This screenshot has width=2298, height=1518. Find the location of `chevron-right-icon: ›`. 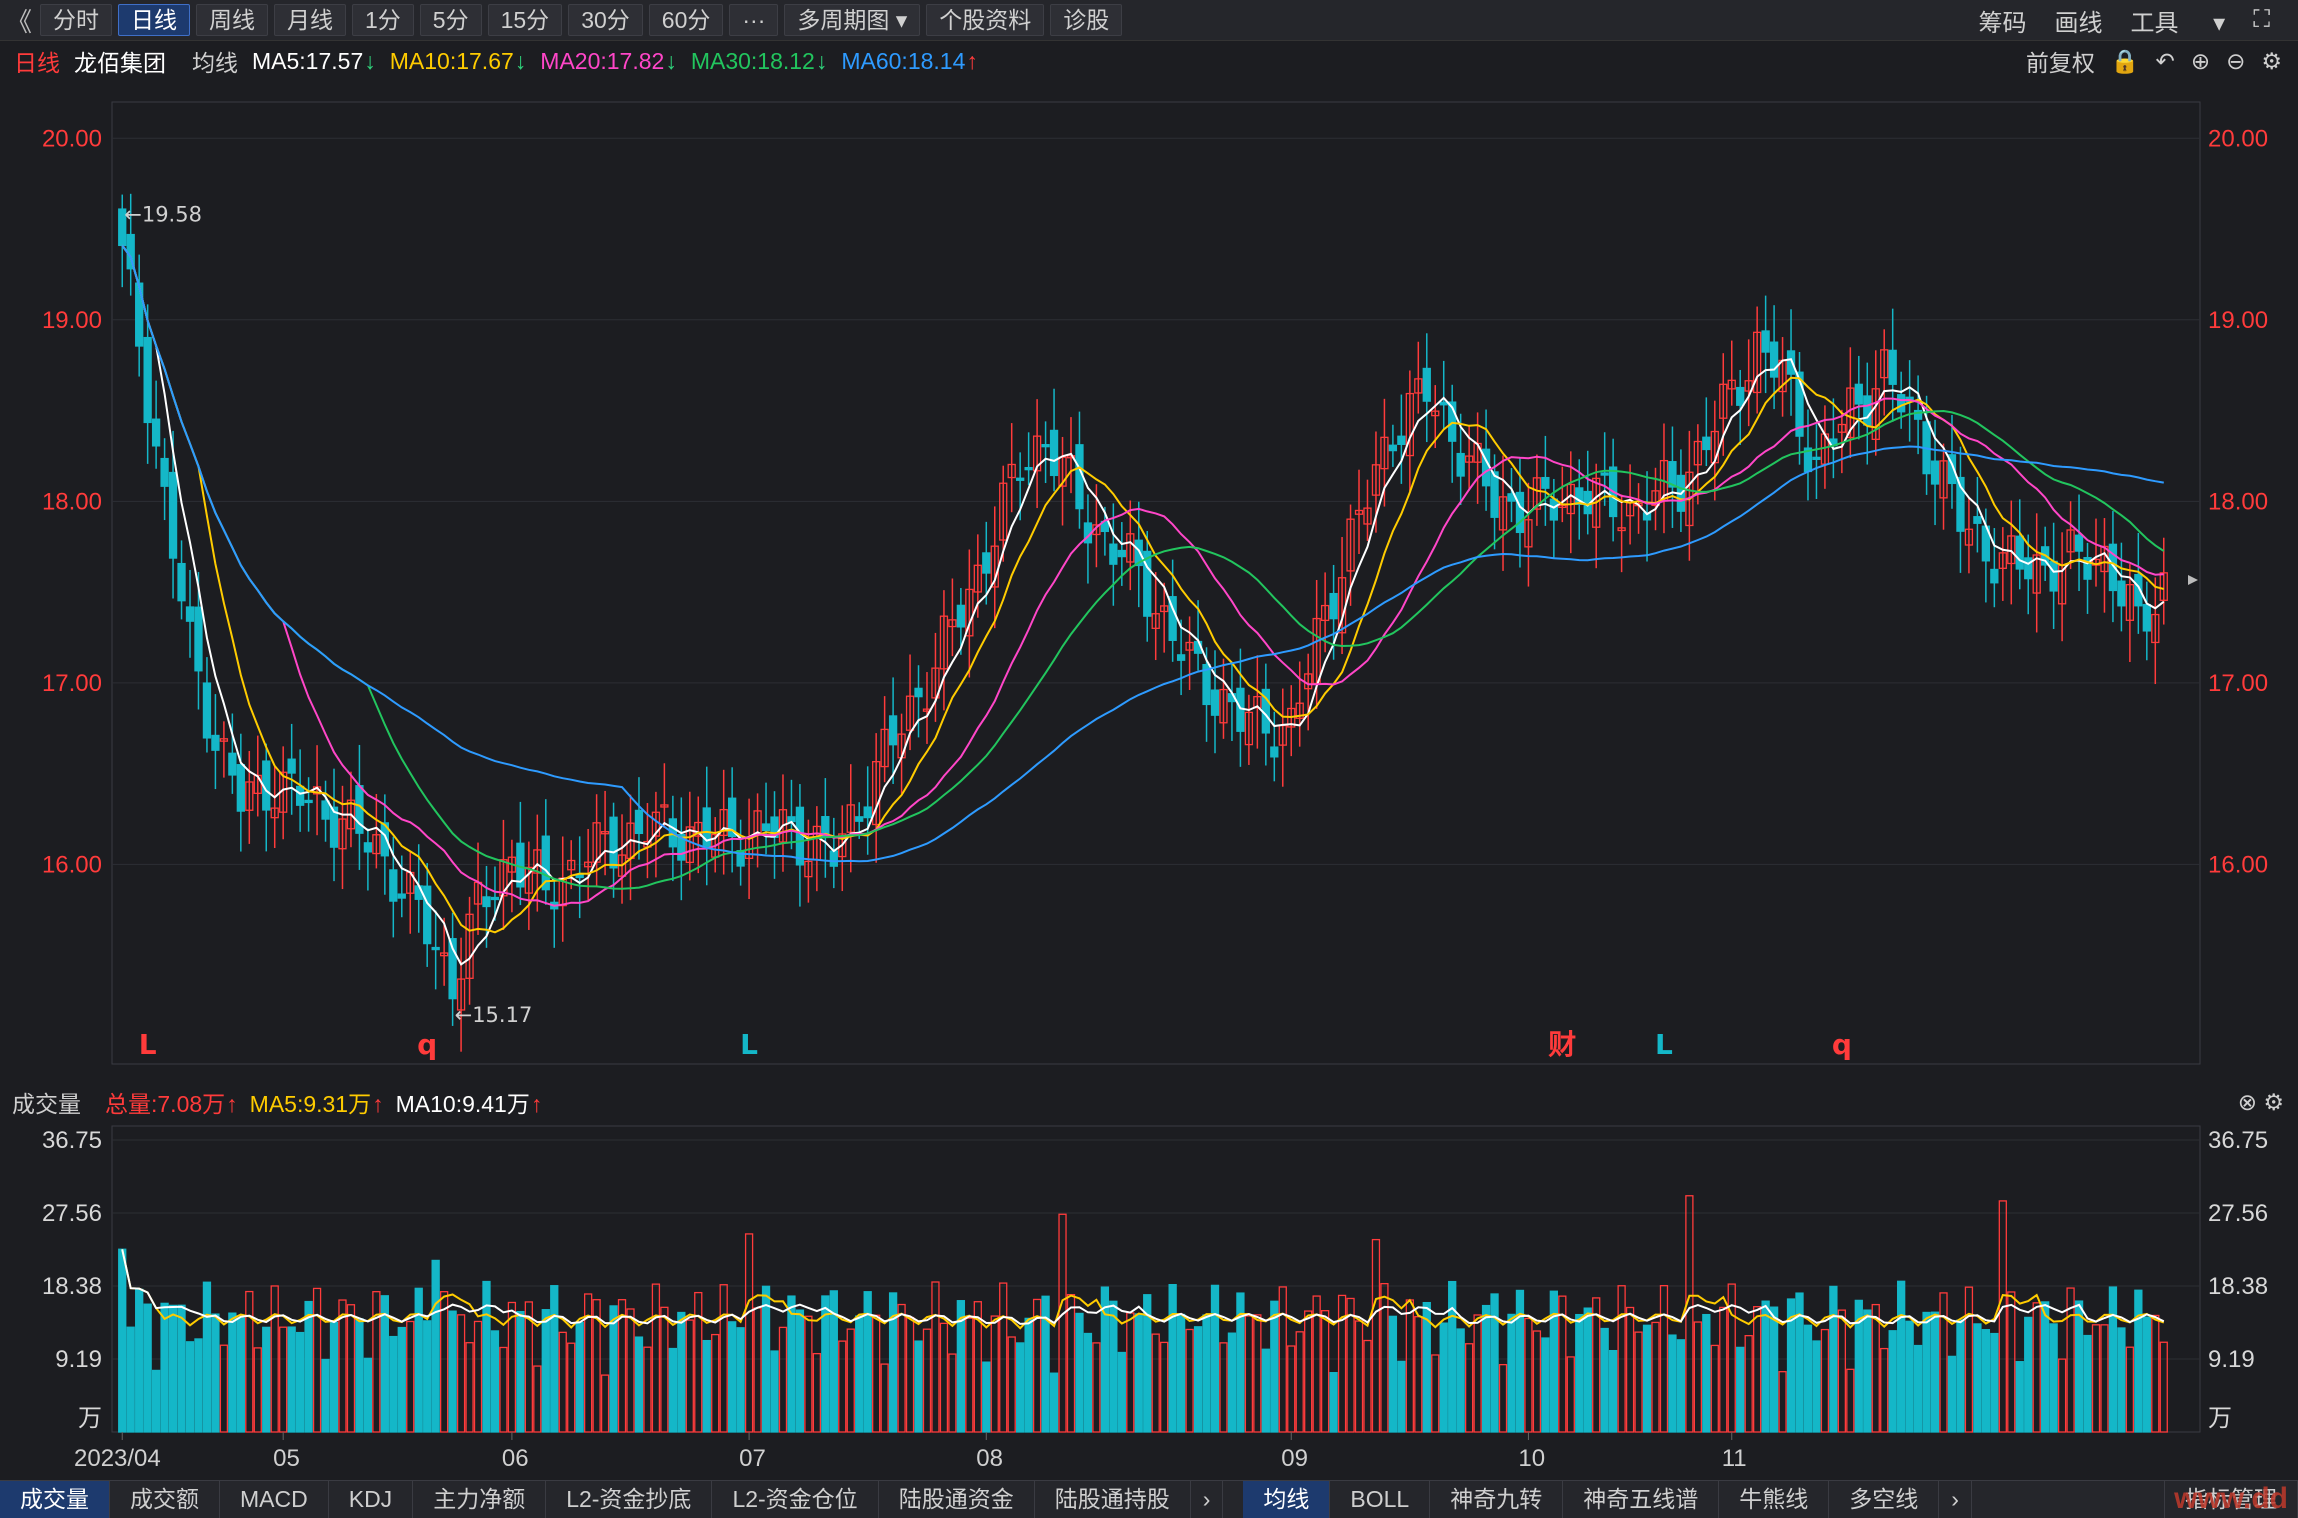

chevron-right-icon: › is located at coordinates (1207, 1499).